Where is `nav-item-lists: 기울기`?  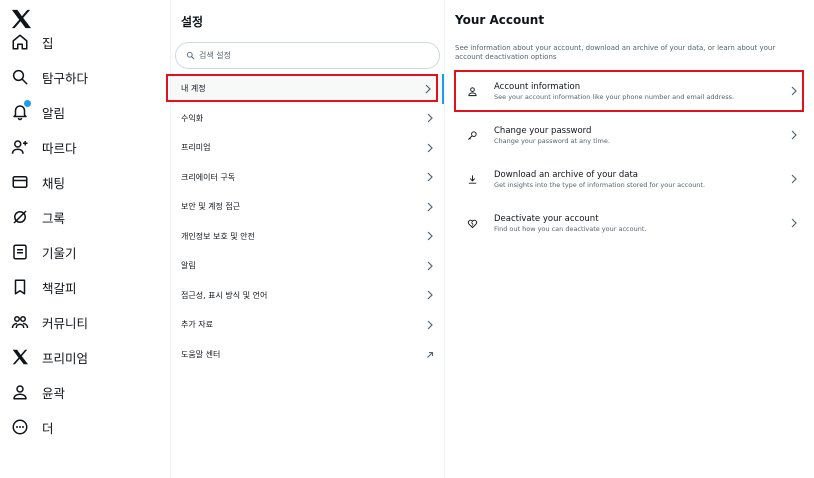
nav-item-lists: 기울기 is located at coordinates (43, 252).